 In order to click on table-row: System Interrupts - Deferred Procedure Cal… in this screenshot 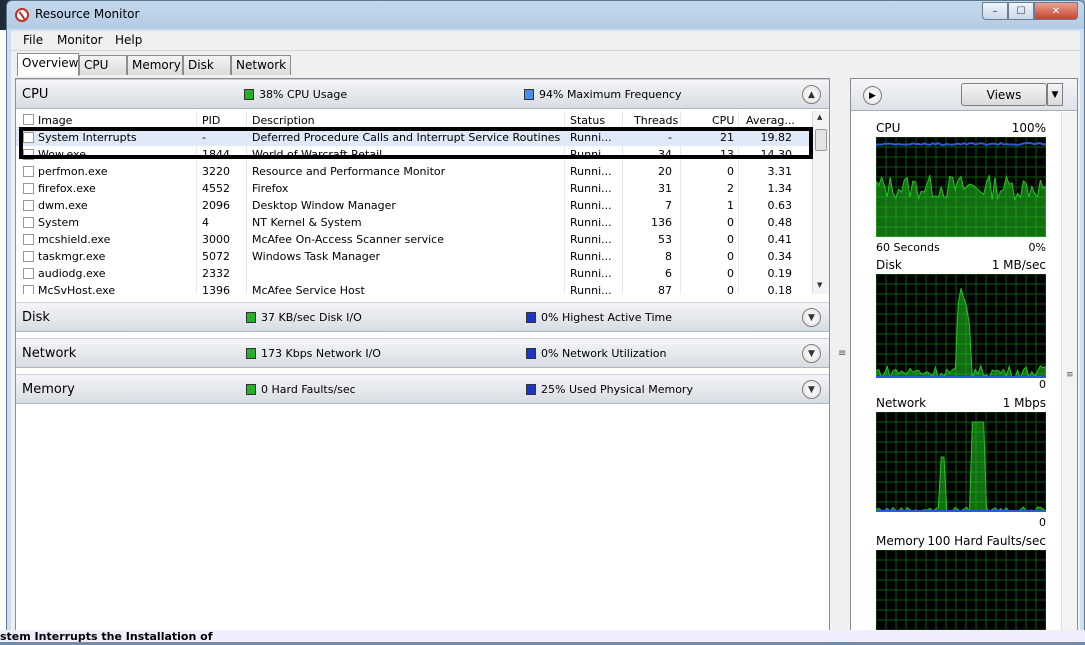, I will do `click(414, 137)`.